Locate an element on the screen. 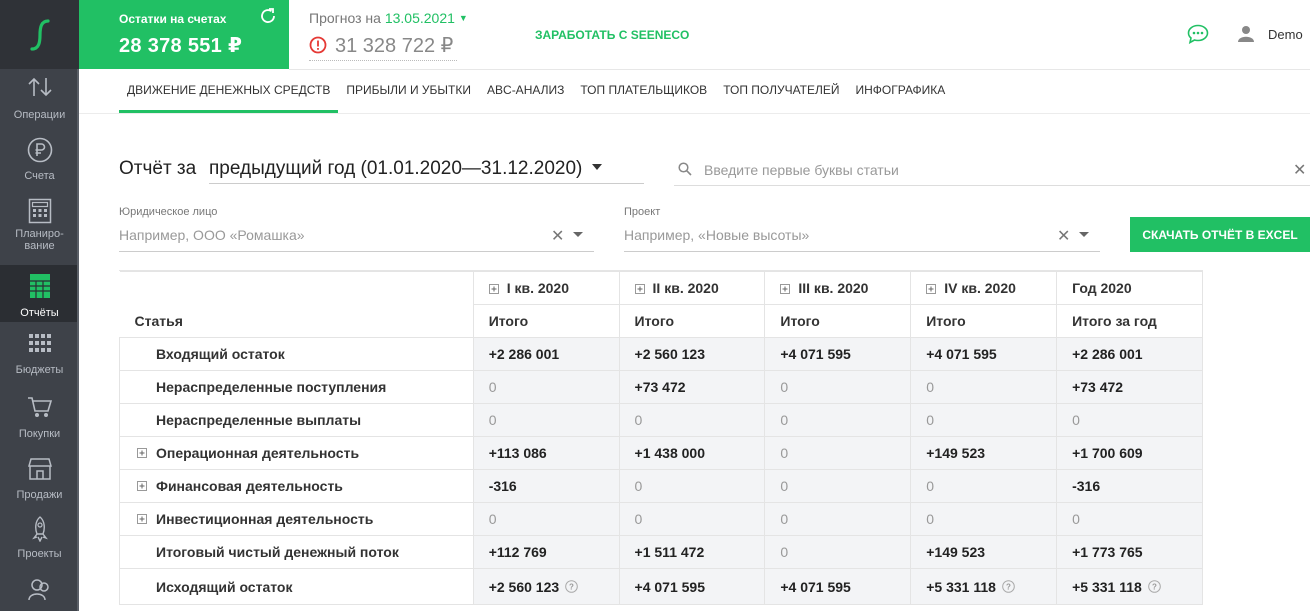  table-cell: +1 438 000 is located at coordinates (692, 453).